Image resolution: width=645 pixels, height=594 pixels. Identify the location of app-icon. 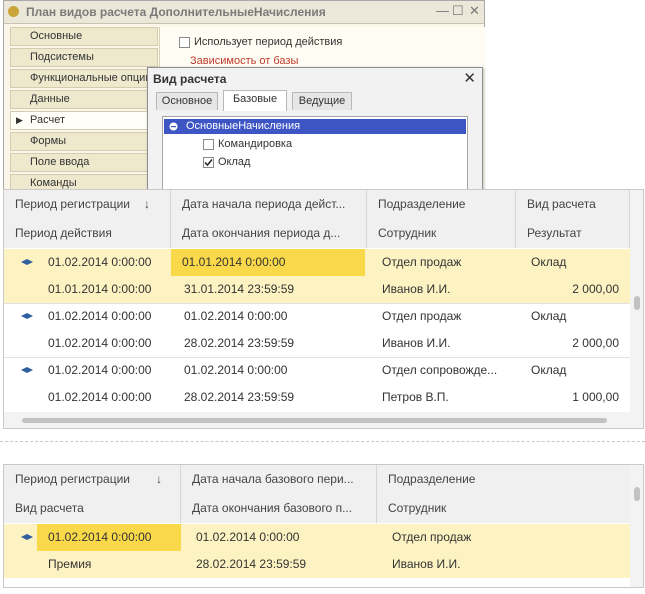
(13, 11).